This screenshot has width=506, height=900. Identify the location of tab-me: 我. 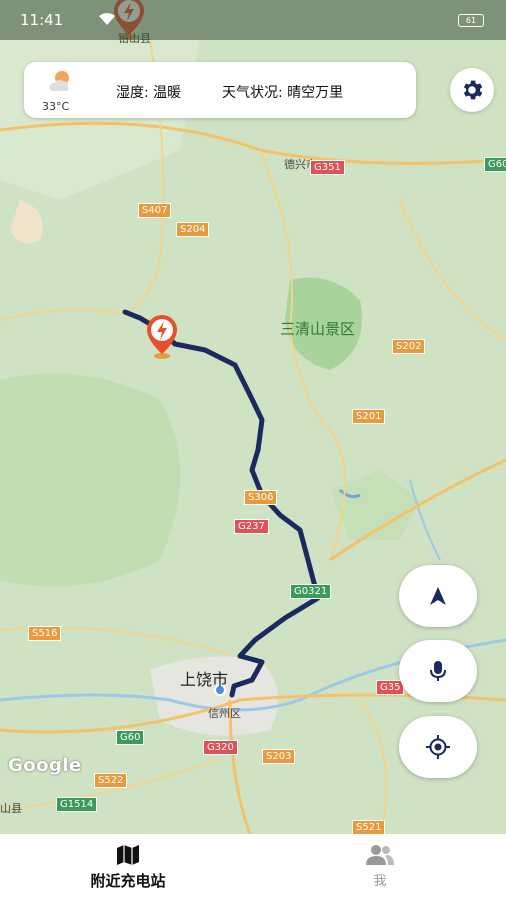
(380, 867).